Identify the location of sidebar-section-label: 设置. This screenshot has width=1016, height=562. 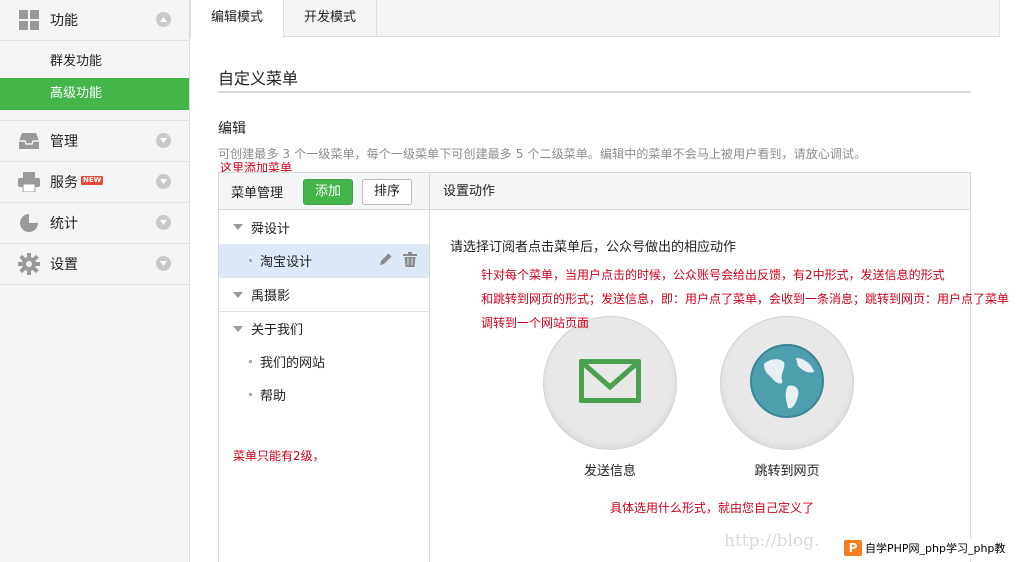
(64, 265).